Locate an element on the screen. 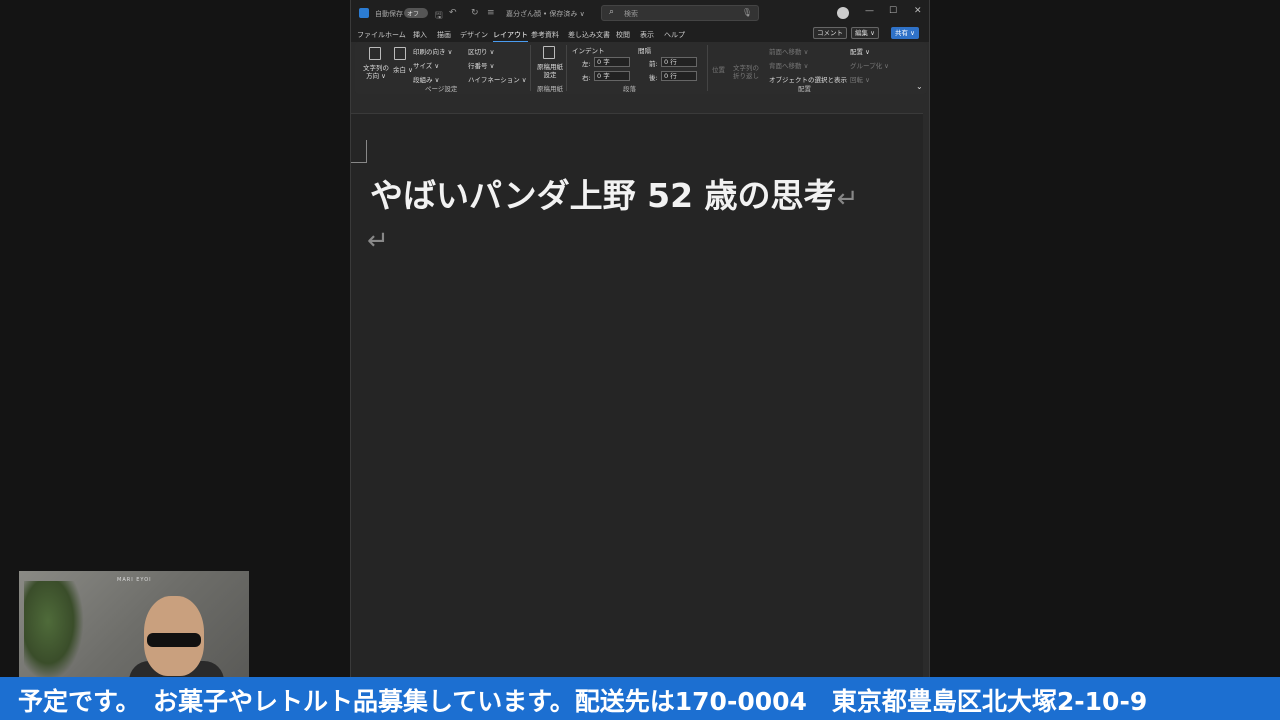 The height and width of the screenshot is (720, 1280). tab-review: 校閲 is located at coordinates (623, 35).